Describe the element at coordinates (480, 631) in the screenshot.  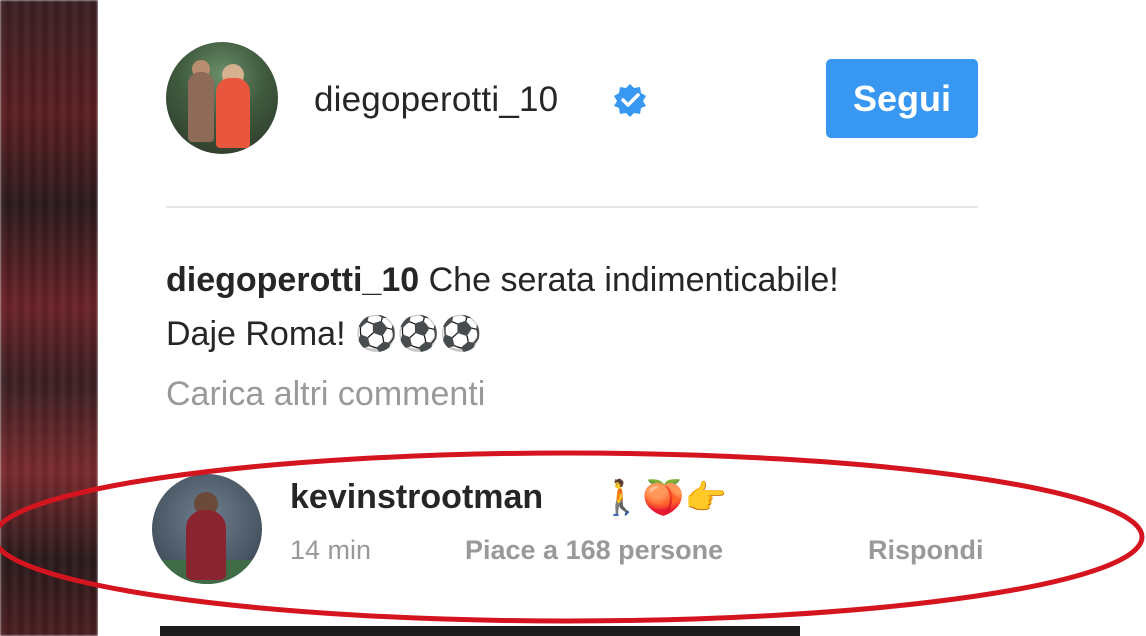
I see `cropped-content-edge` at that location.